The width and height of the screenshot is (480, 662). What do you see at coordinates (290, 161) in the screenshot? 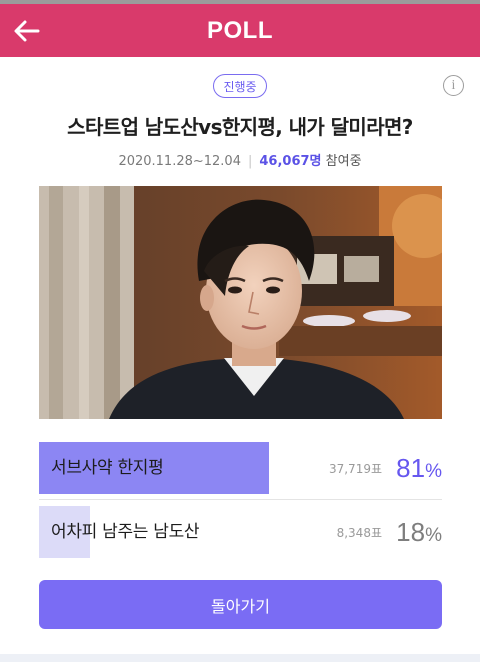
I see `participant-count: 46,067명` at bounding box center [290, 161].